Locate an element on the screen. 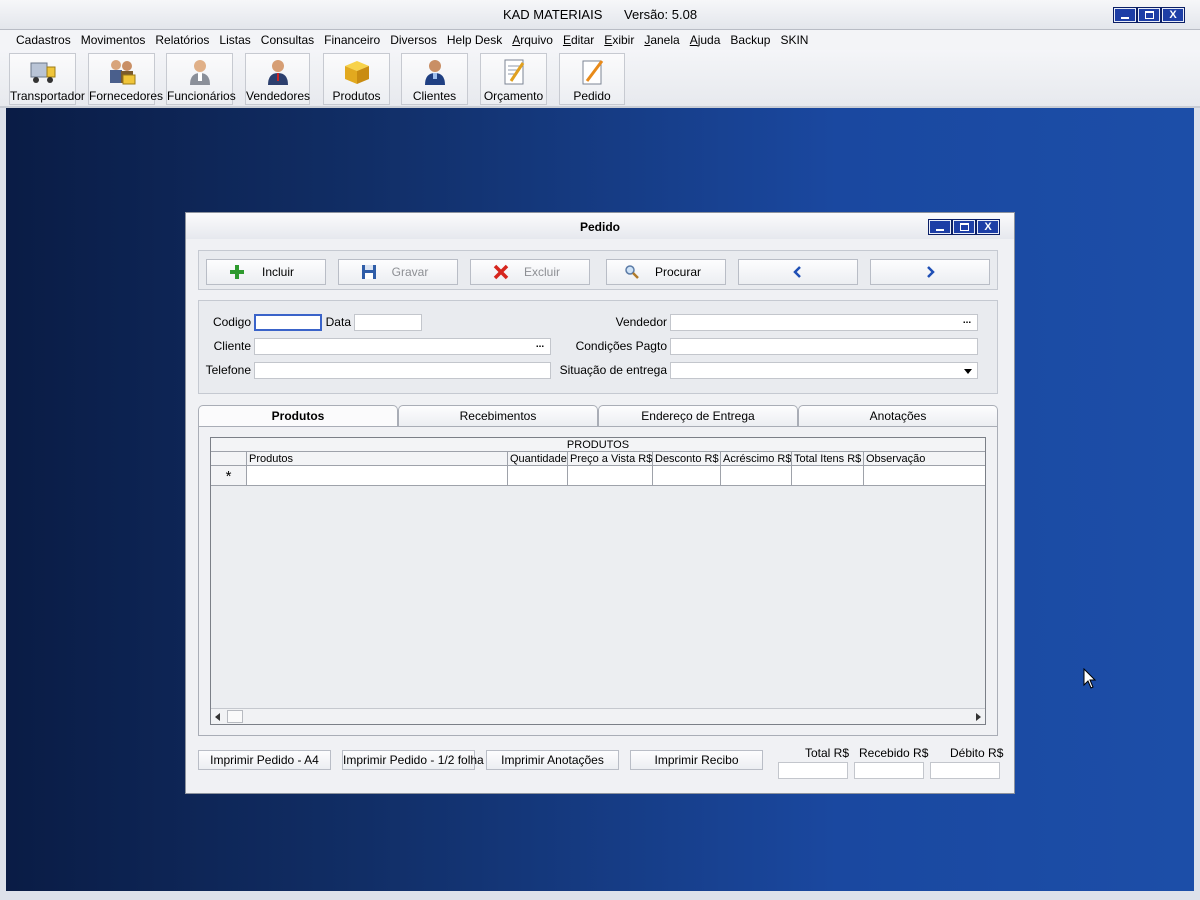 Image resolution: width=1200 pixels, height=900 pixels. grid-cell-produto is located at coordinates (377, 476).